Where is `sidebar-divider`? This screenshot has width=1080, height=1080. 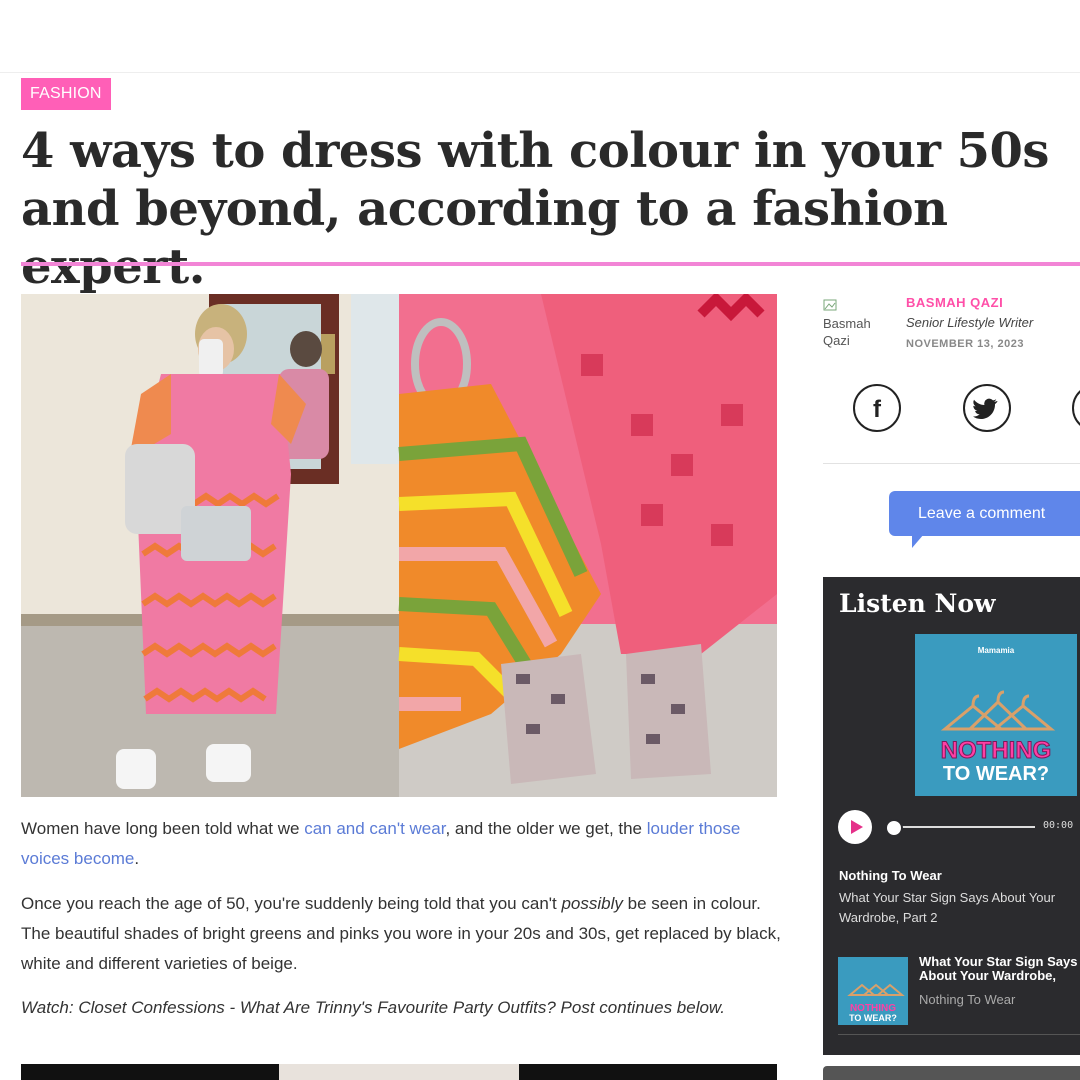 sidebar-divider is located at coordinates (951, 463).